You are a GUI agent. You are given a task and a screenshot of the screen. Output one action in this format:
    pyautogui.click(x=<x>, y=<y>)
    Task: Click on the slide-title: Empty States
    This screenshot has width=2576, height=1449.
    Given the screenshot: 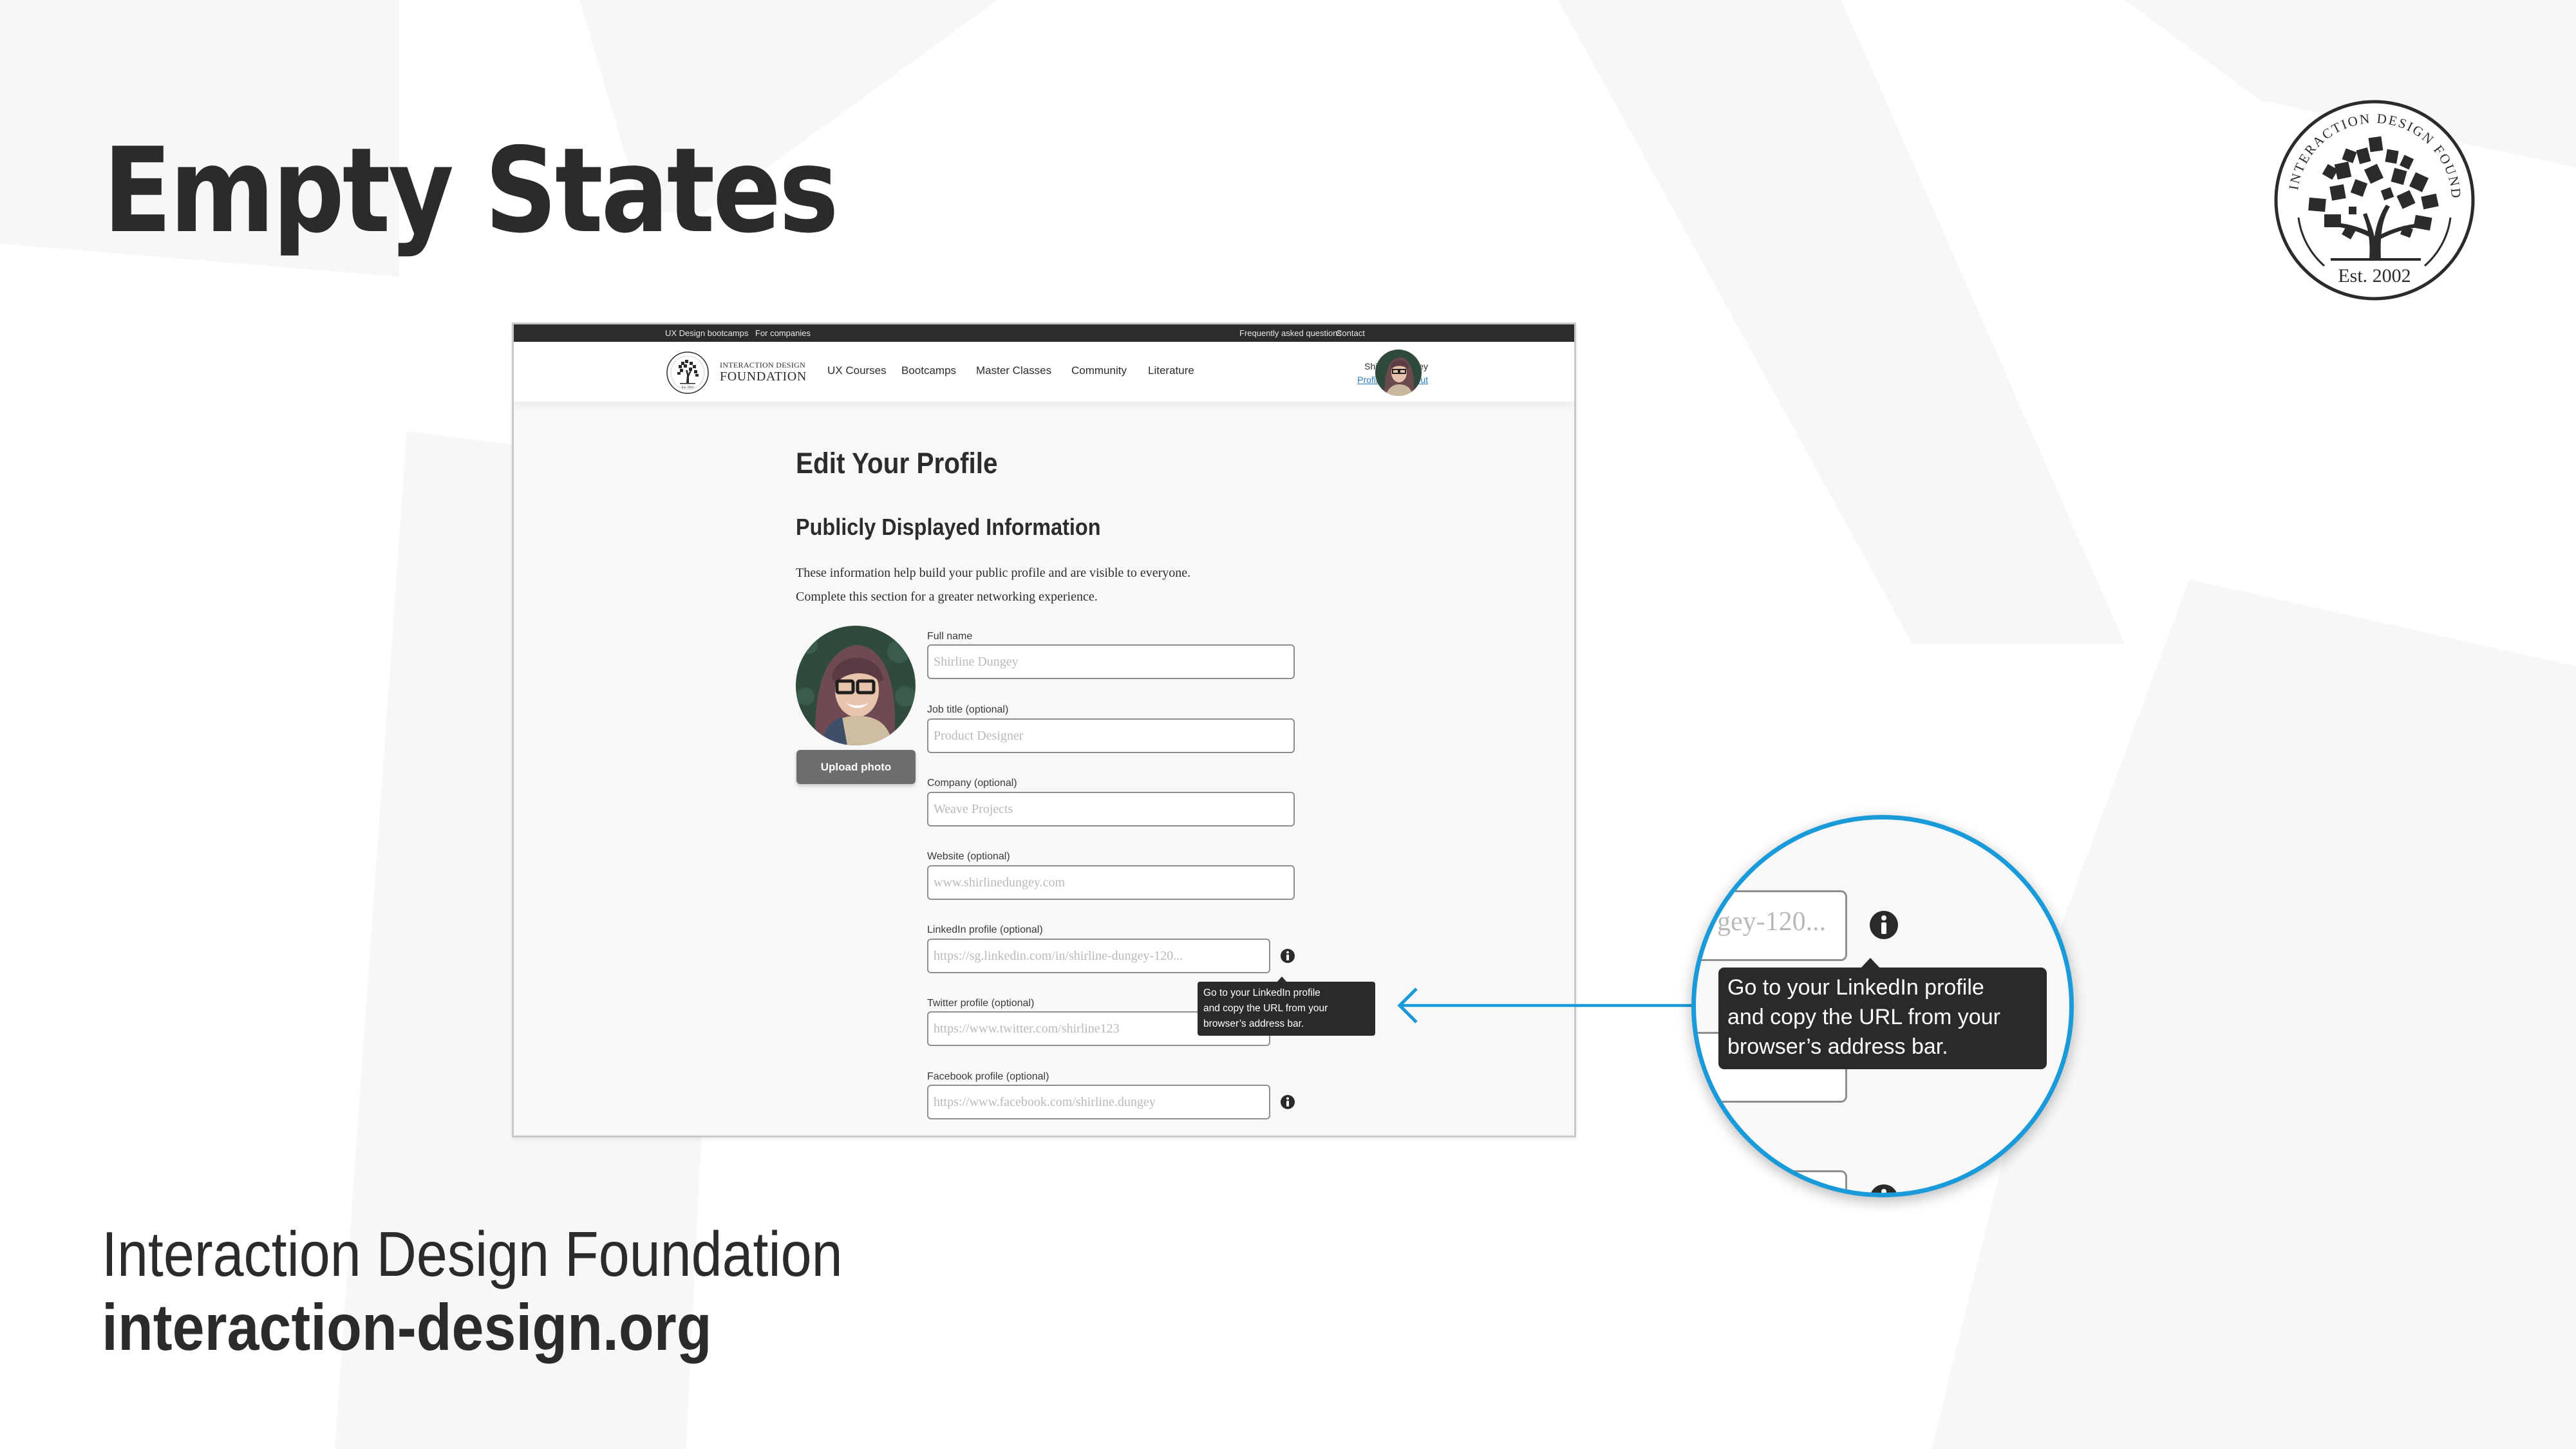 What is the action you would take?
    pyautogui.click(x=471, y=190)
    